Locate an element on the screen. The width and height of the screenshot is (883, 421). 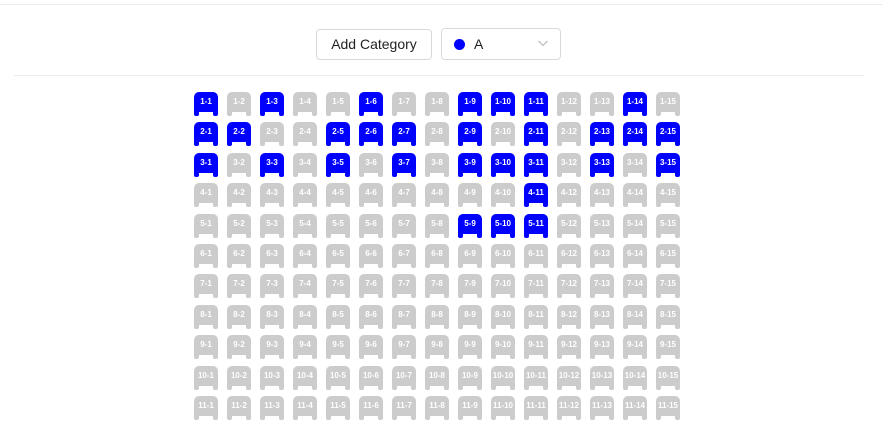
seat-2-9: 2-9 is located at coordinates (470, 134).